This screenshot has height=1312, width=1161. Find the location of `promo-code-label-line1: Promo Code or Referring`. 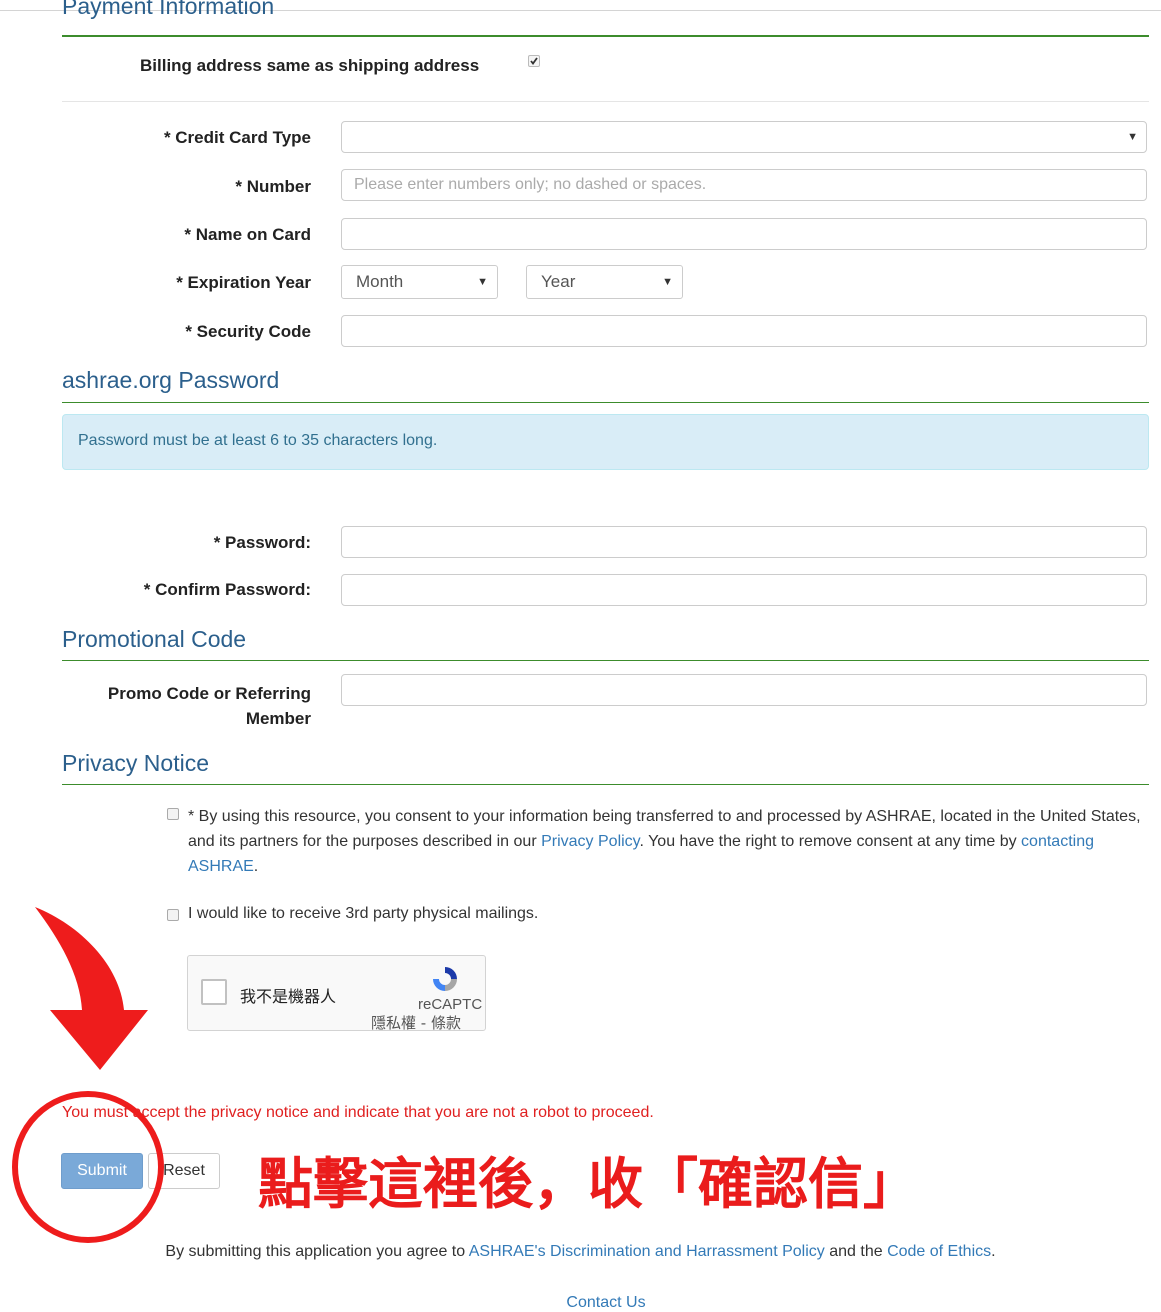

promo-code-label-line1: Promo Code or Referring is located at coordinates (209, 693).